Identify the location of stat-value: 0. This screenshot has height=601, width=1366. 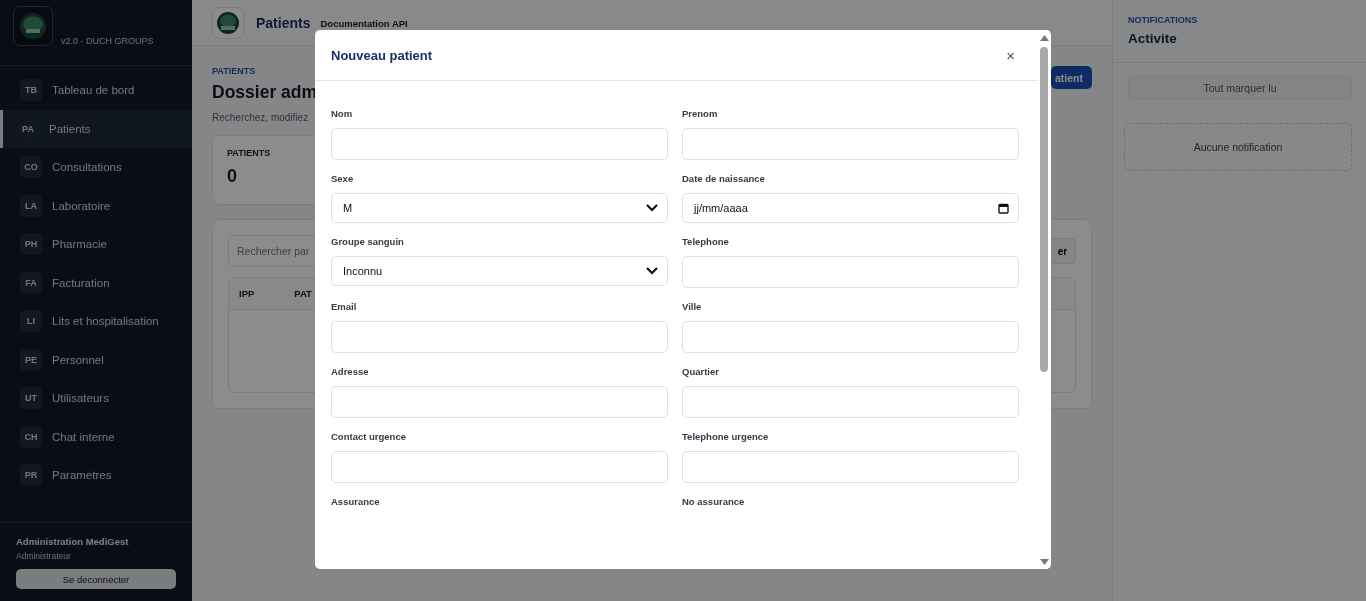
(232, 176).